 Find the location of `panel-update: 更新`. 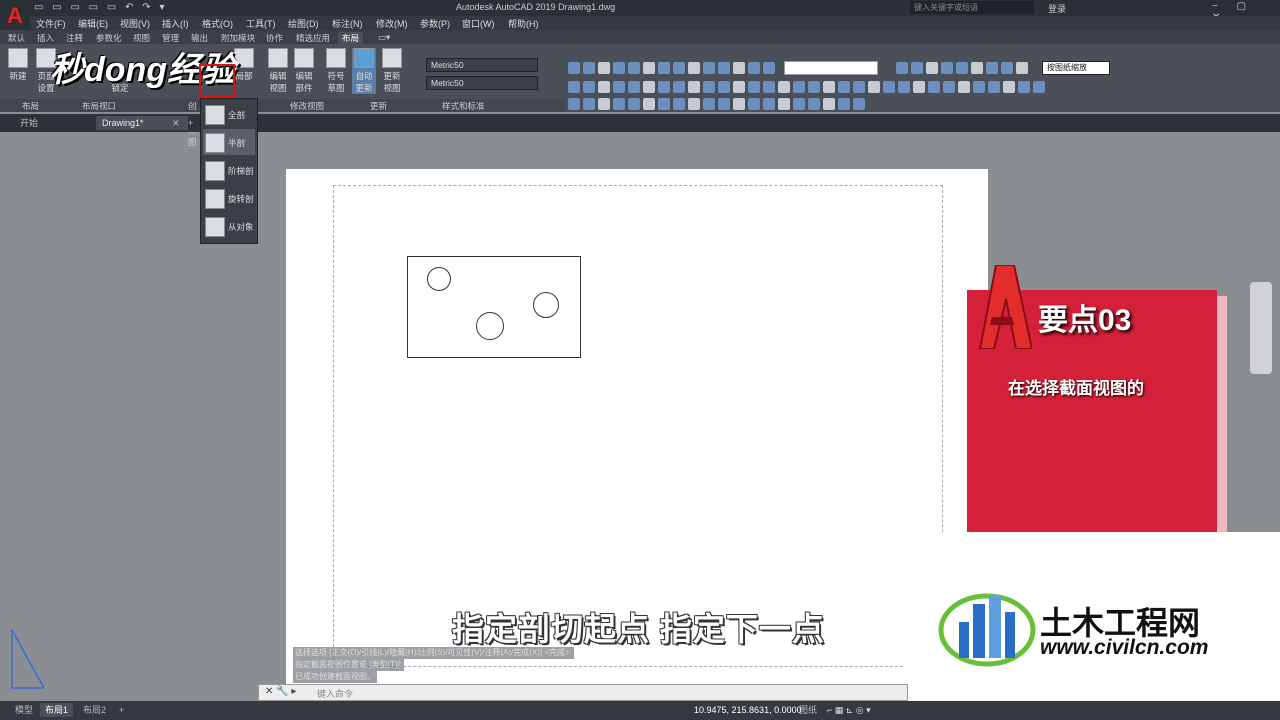

panel-update: 更新 is located at coordinates (378, 106).